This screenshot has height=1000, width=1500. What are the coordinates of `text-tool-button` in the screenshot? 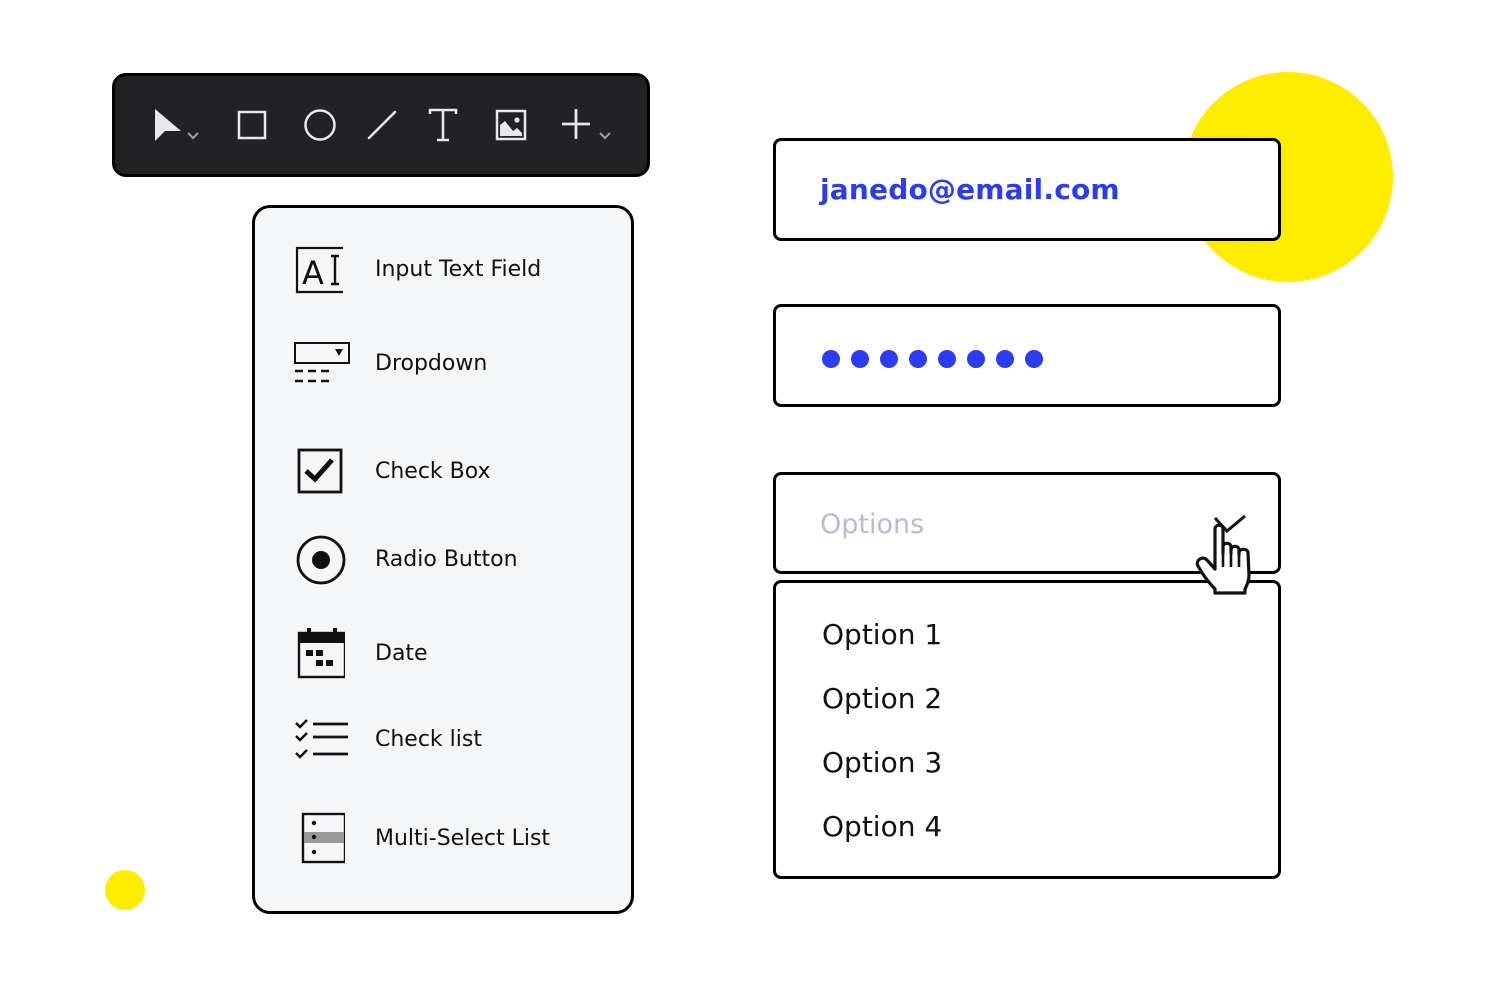 It's located at (443, 125).